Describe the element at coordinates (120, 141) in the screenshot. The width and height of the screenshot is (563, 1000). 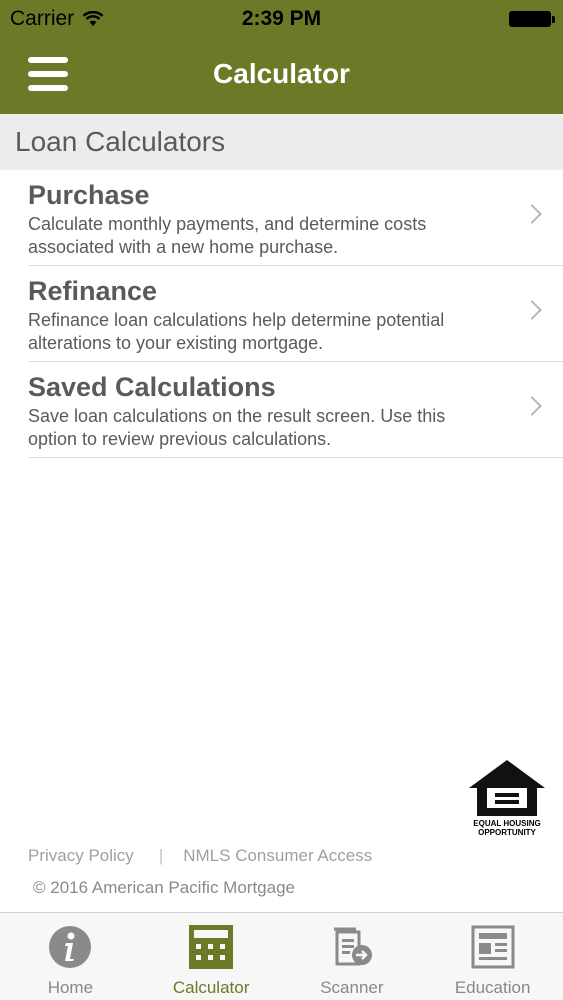
I see `section-header-label: Loan Calculators` at that location.